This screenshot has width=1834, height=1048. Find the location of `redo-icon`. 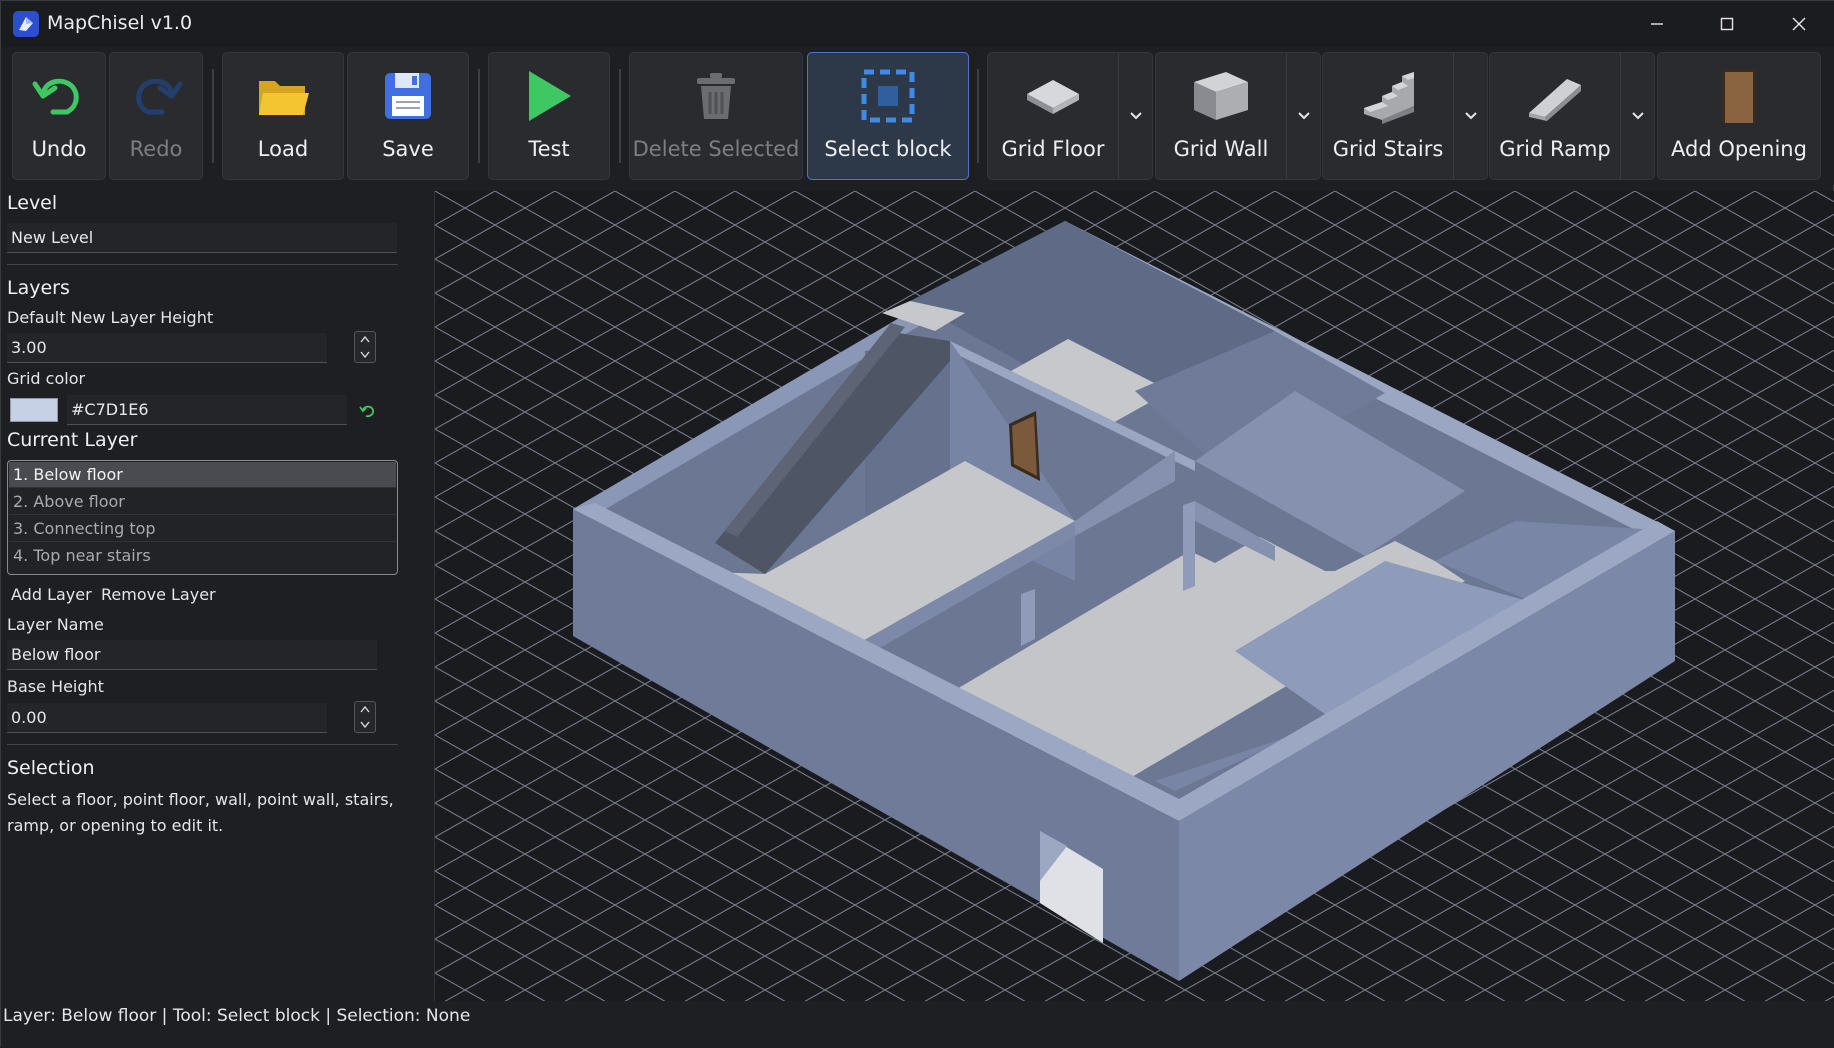

redo-icon is located at coordinates (156, 96).